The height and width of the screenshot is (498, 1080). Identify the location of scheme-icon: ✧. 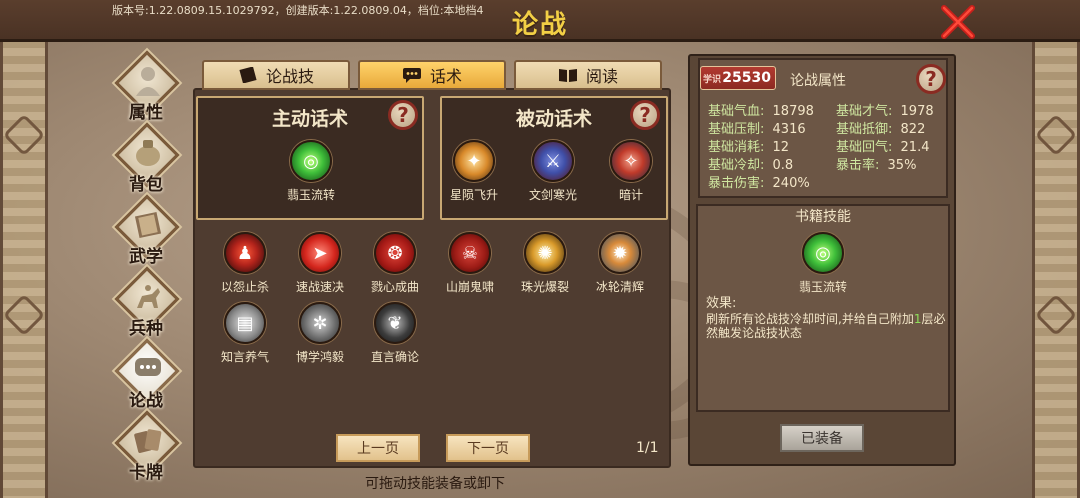
(631, 161).